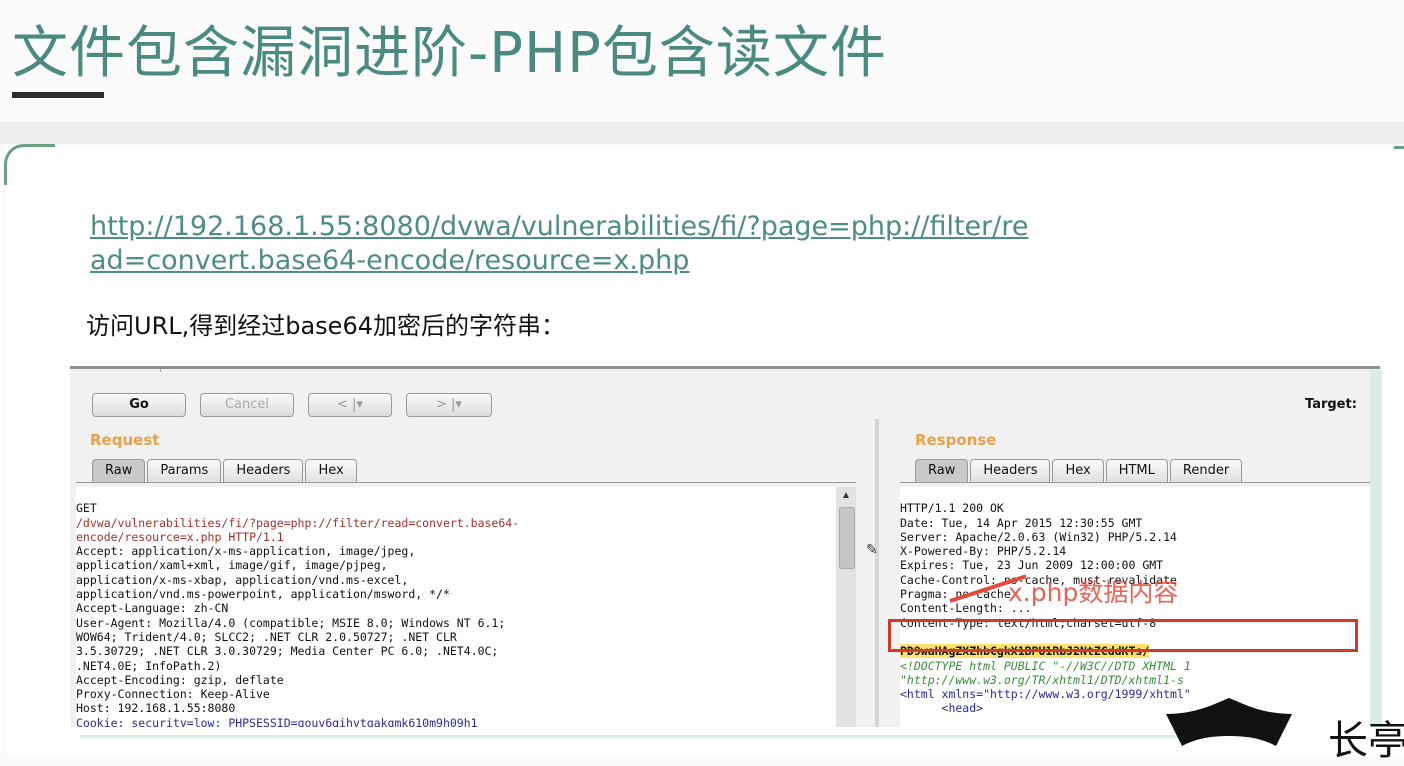 The height and width of the screenshot is (766, 1404). I want to click on request-tabs: Raw Params Headers Hex, so click(225, 470).